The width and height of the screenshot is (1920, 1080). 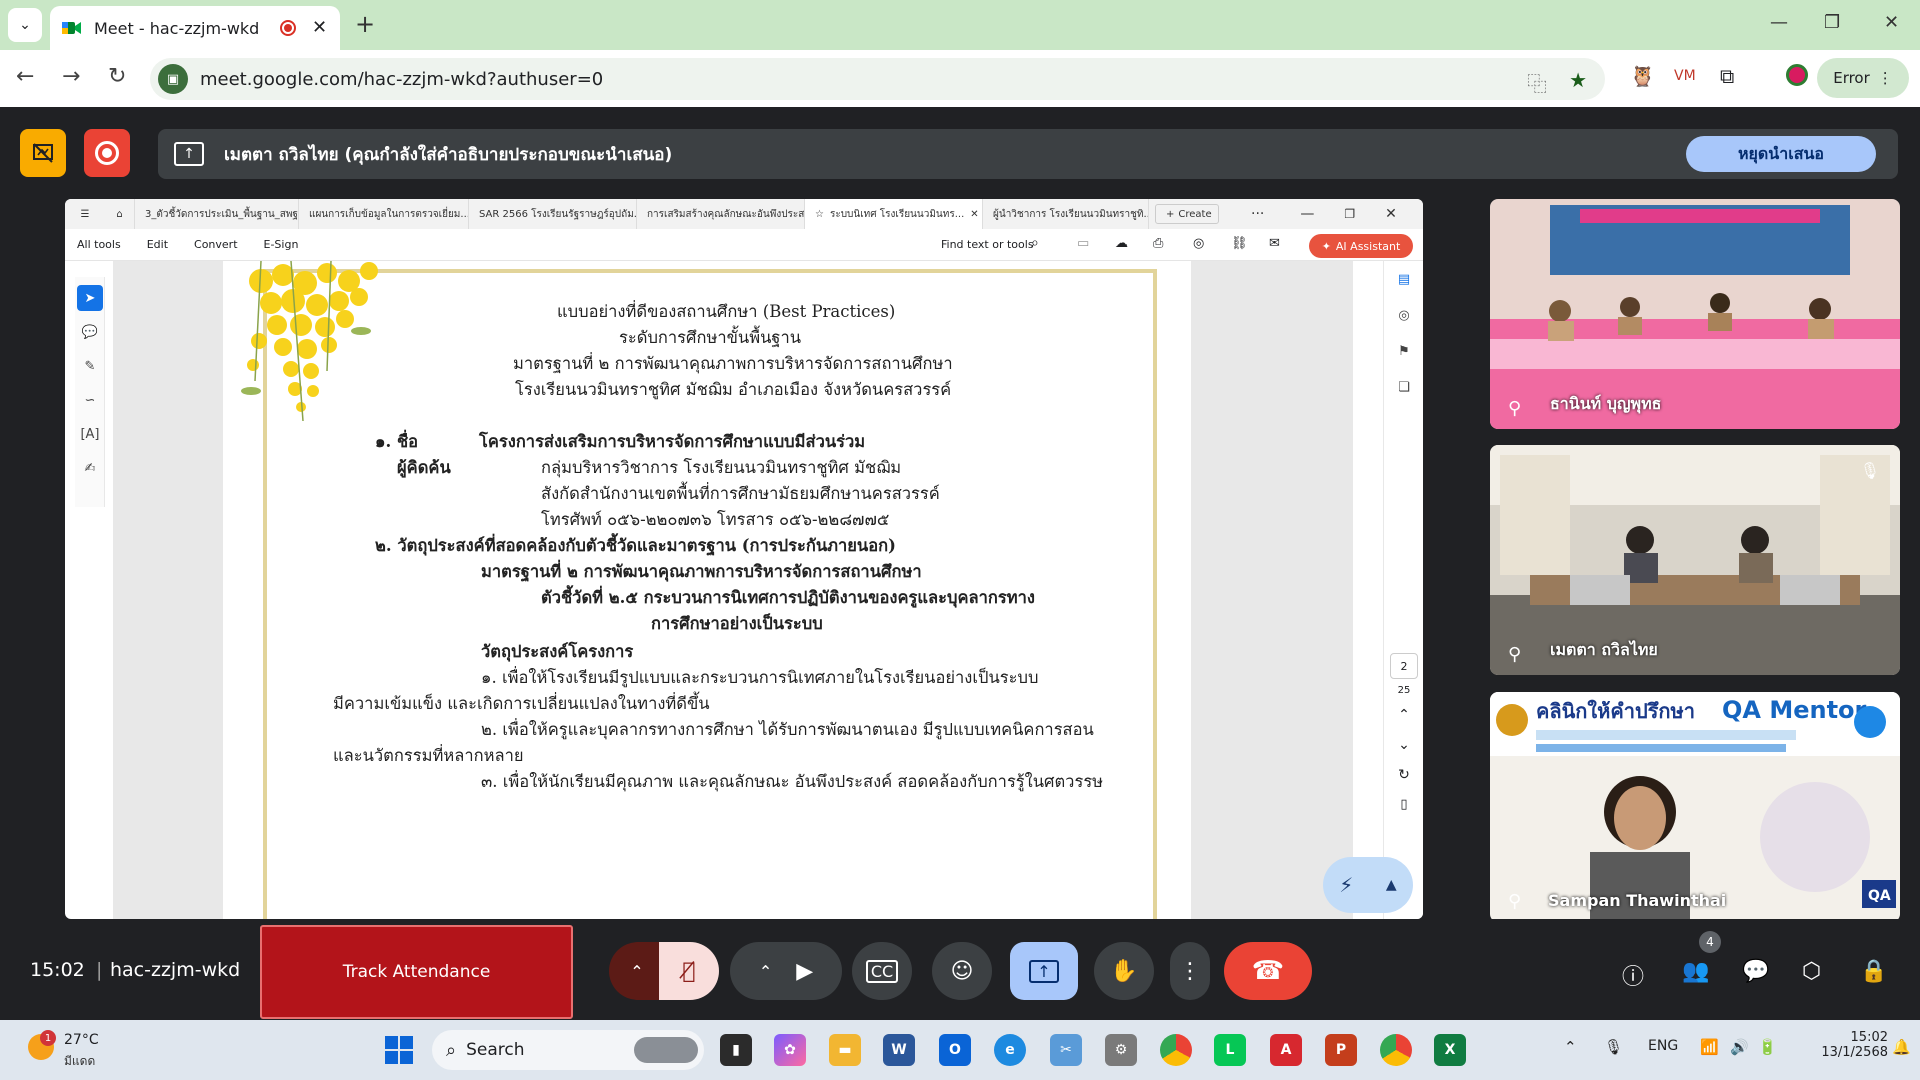 What do you see at coordinates (1537, 82) in the screenshot?
I see `translate-icon: ⿻` at bounding box center [1537, 82].